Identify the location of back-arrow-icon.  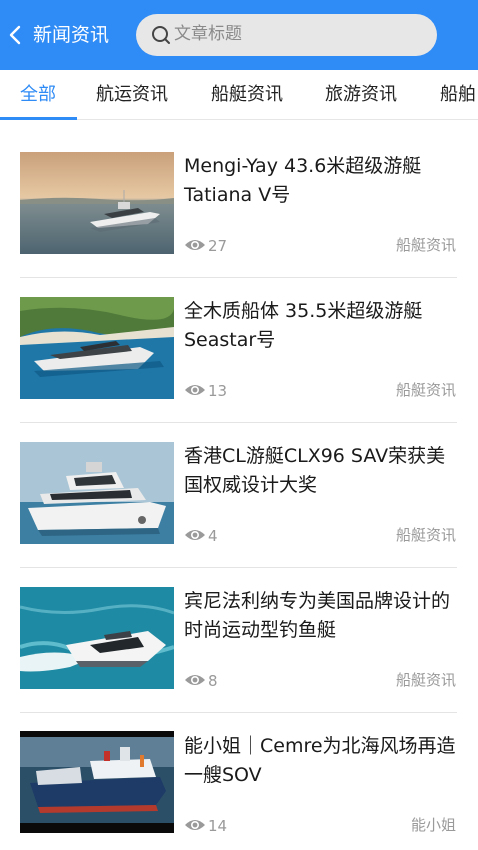
(16, 35).